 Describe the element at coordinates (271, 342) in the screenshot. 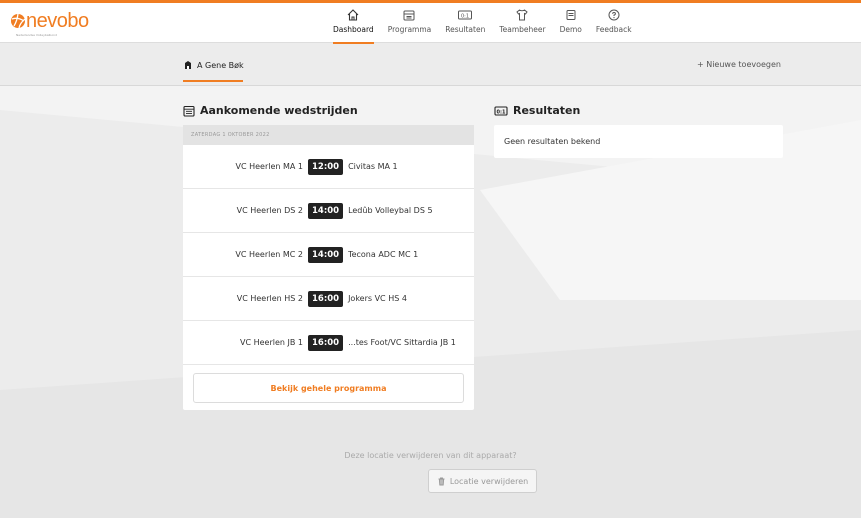

I see `home-team: VC Heerlen JB 1` at that location.